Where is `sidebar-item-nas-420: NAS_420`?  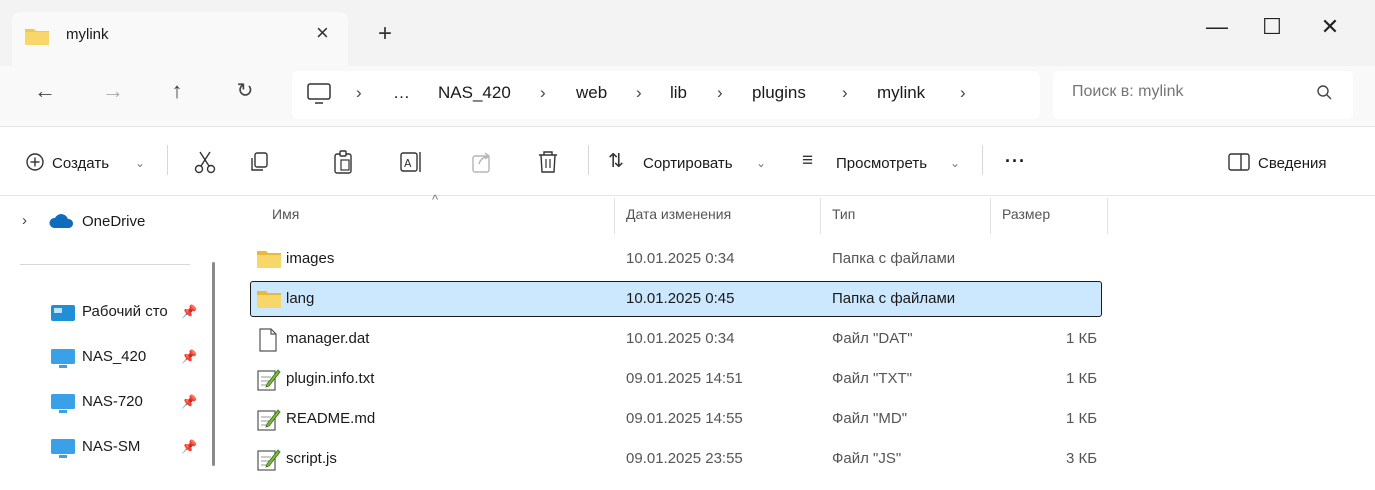 sidebar-item-nas-420: NAS_420 is located at coordinates (114, 356).